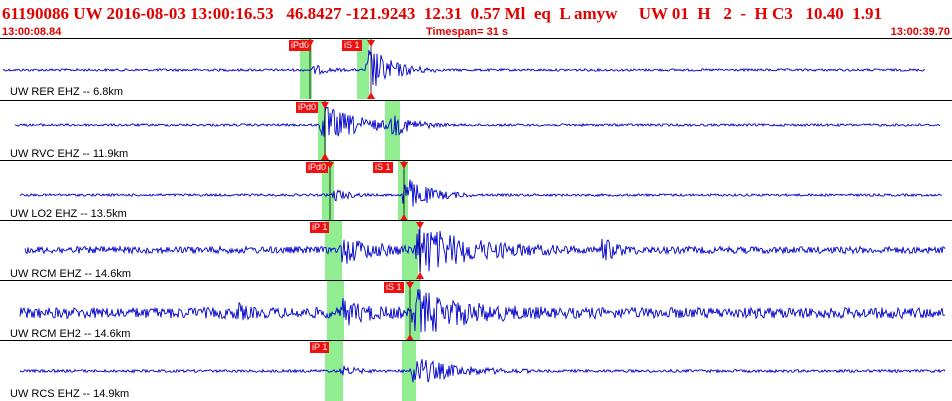  Describe the element at coordinates (68, 214) in the screenshot. I see `channel-label: UW LO2 EHZ -- 13.5km` at that location.